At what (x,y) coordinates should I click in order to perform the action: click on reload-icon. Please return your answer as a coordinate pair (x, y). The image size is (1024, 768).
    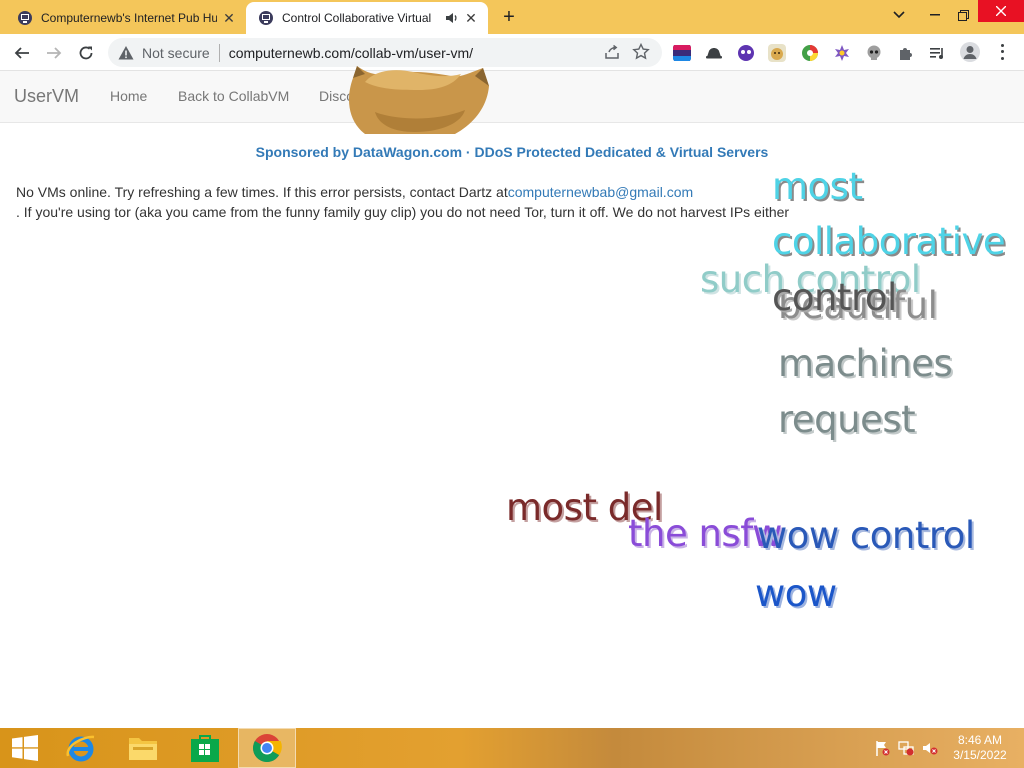
    Looking at the image, I should click on (86, 53).